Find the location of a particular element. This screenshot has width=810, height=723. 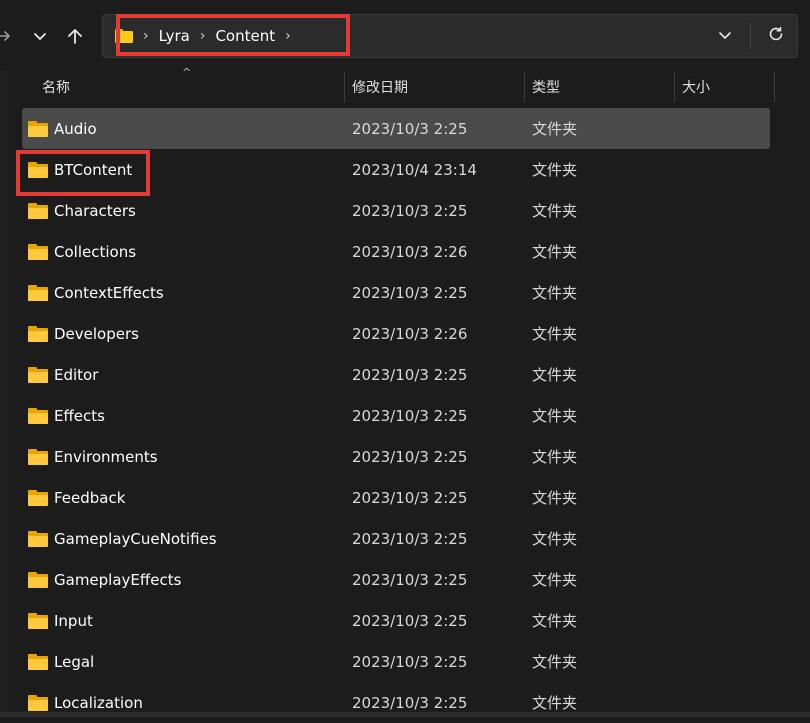

modified-date: 2023/10/4 23:14 is located at coordinates (414, 169).